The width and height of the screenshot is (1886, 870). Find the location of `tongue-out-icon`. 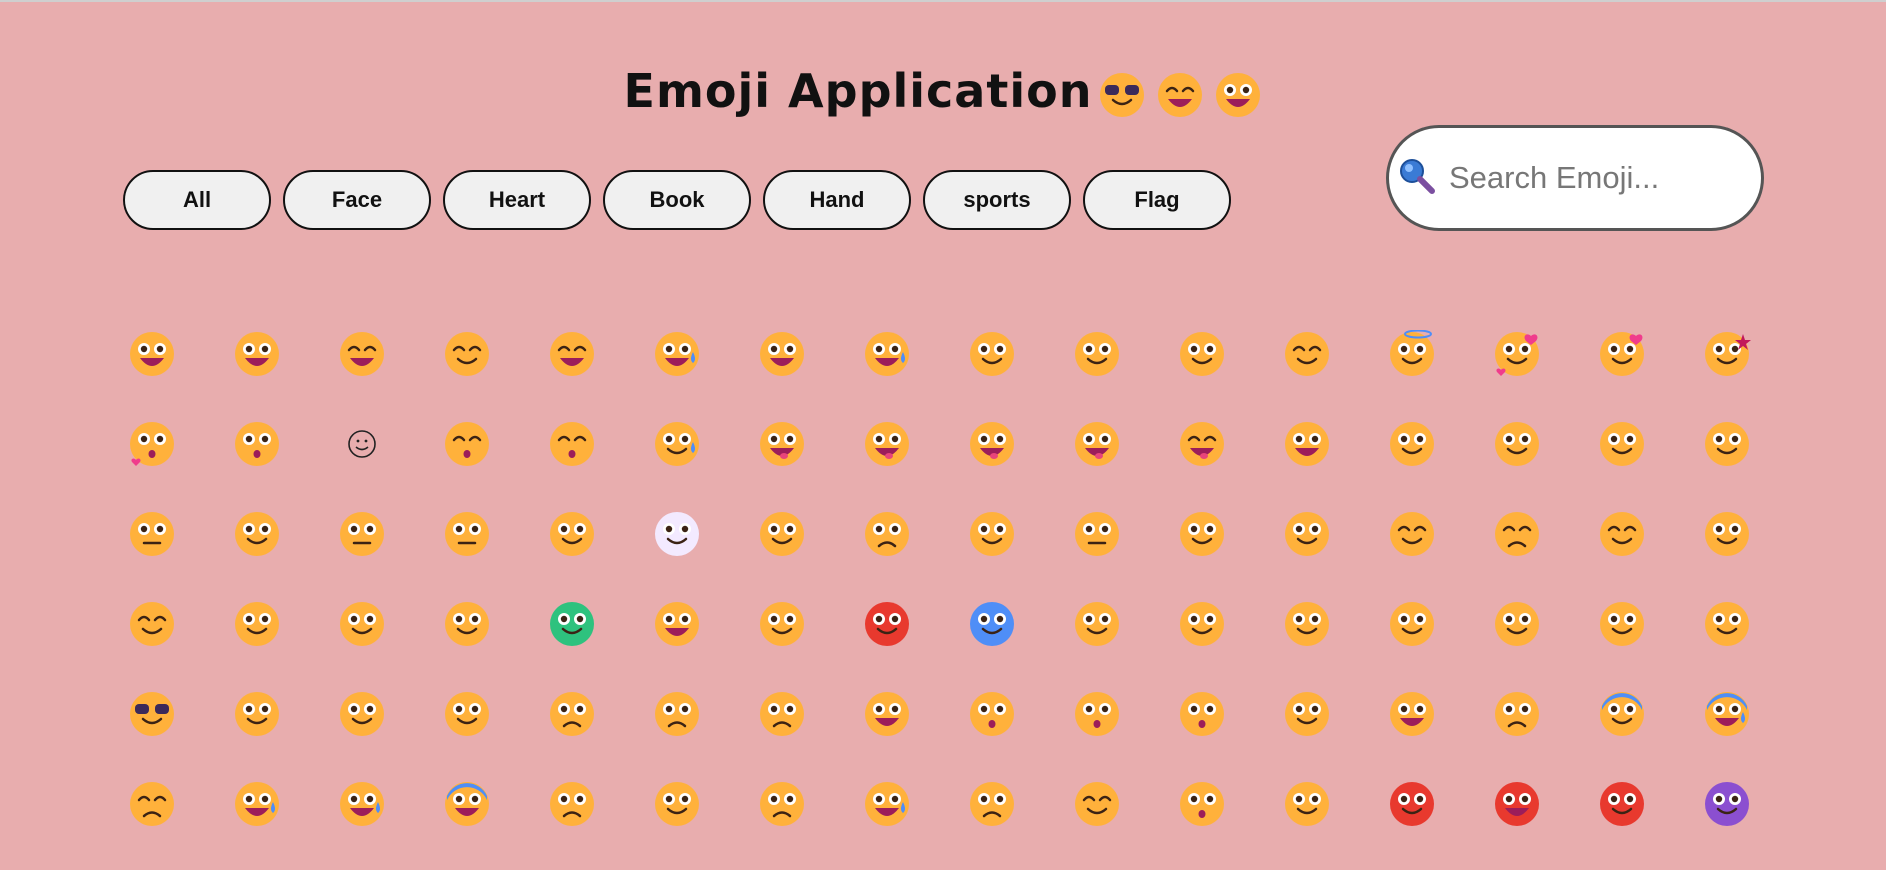

tongue-out-icon is located at coordinates (915, 465).